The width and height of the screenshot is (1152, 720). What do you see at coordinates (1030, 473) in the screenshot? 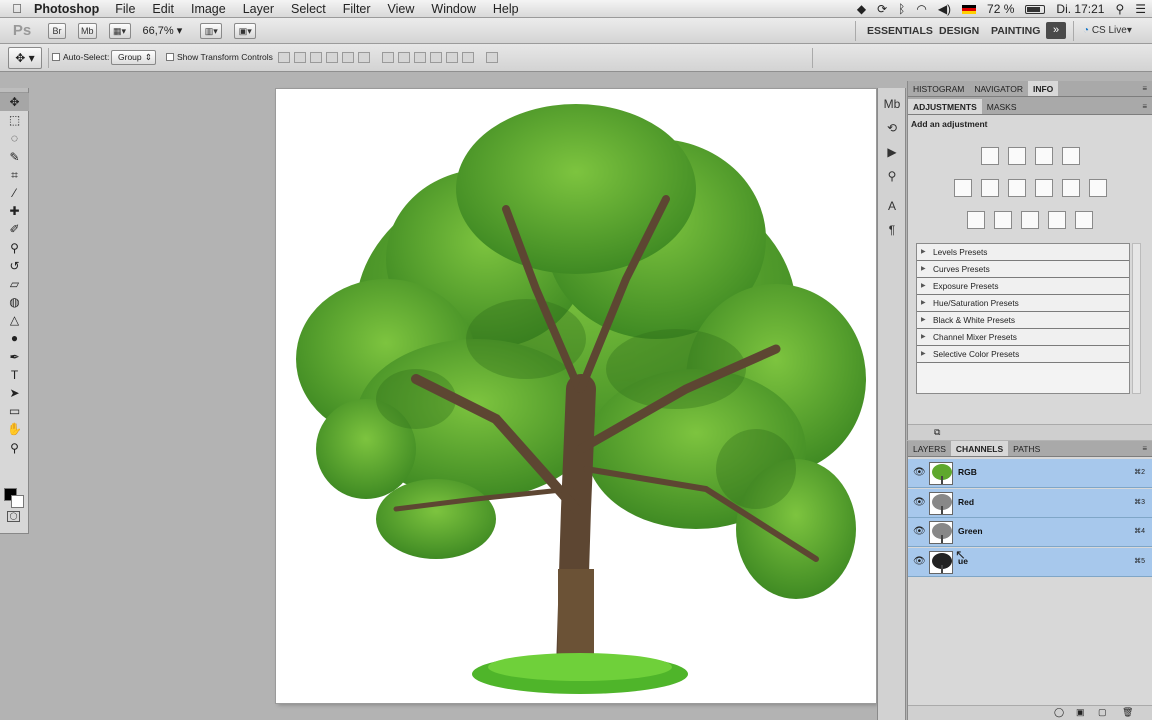
I see `channel-row-rgb: 👁 RGB ⌘2` at bounding box center [1030, 473].